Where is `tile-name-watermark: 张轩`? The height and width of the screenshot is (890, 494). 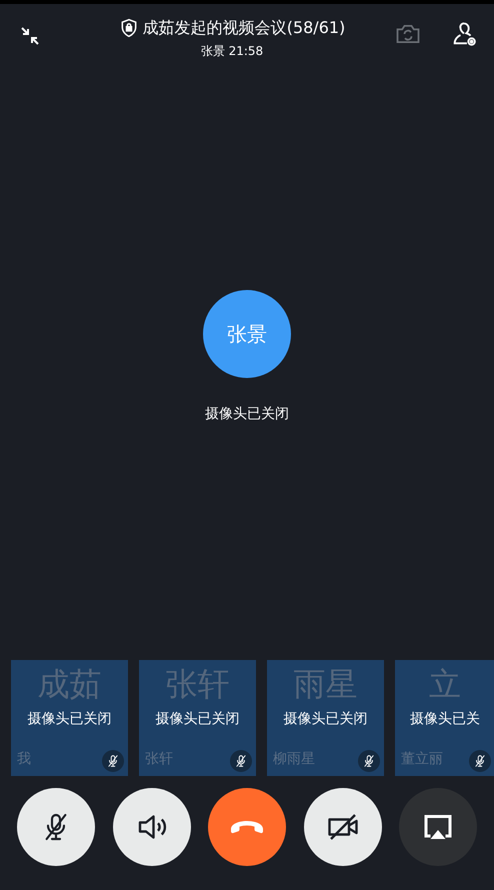
tile-name-watermark: 张轩 is located at coordinates (198, 684).